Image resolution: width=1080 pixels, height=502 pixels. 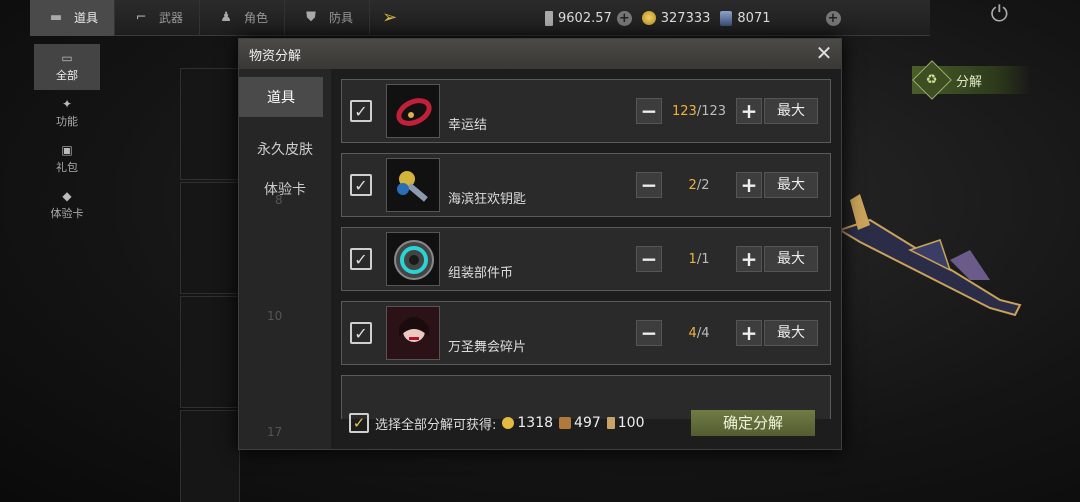 I want to click on all-icon: ▭, so click(x=67, y=58).